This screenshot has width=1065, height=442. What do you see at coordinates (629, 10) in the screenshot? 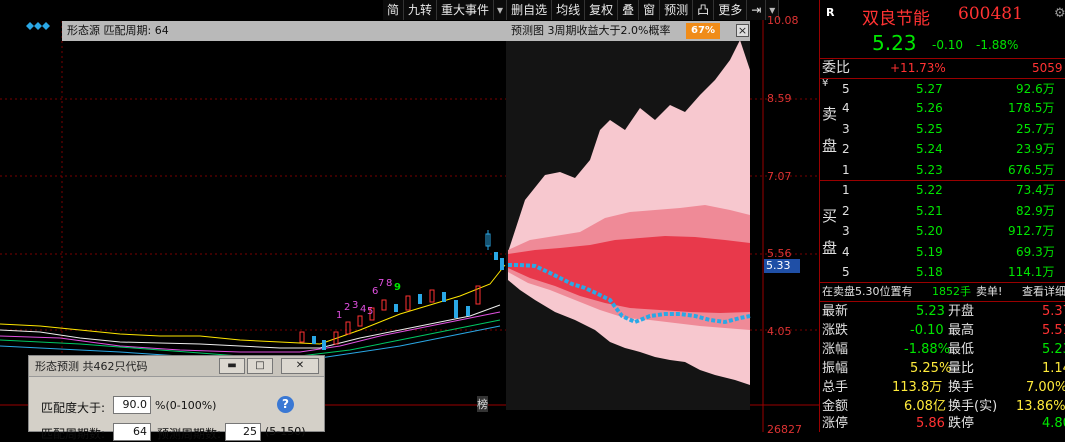
I see `overlay-button: 叠` at bounding box center [629, 10].